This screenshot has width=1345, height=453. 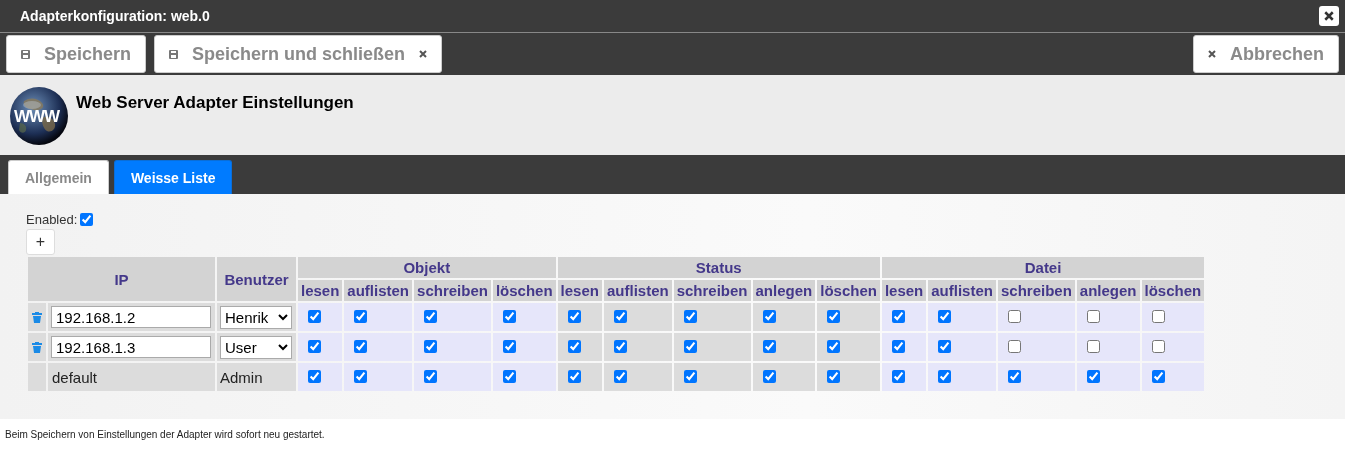 What do you see at coordinates (121, 279) in the screenshot?
I see `column-header: IP` at bounding box center [121, 279].